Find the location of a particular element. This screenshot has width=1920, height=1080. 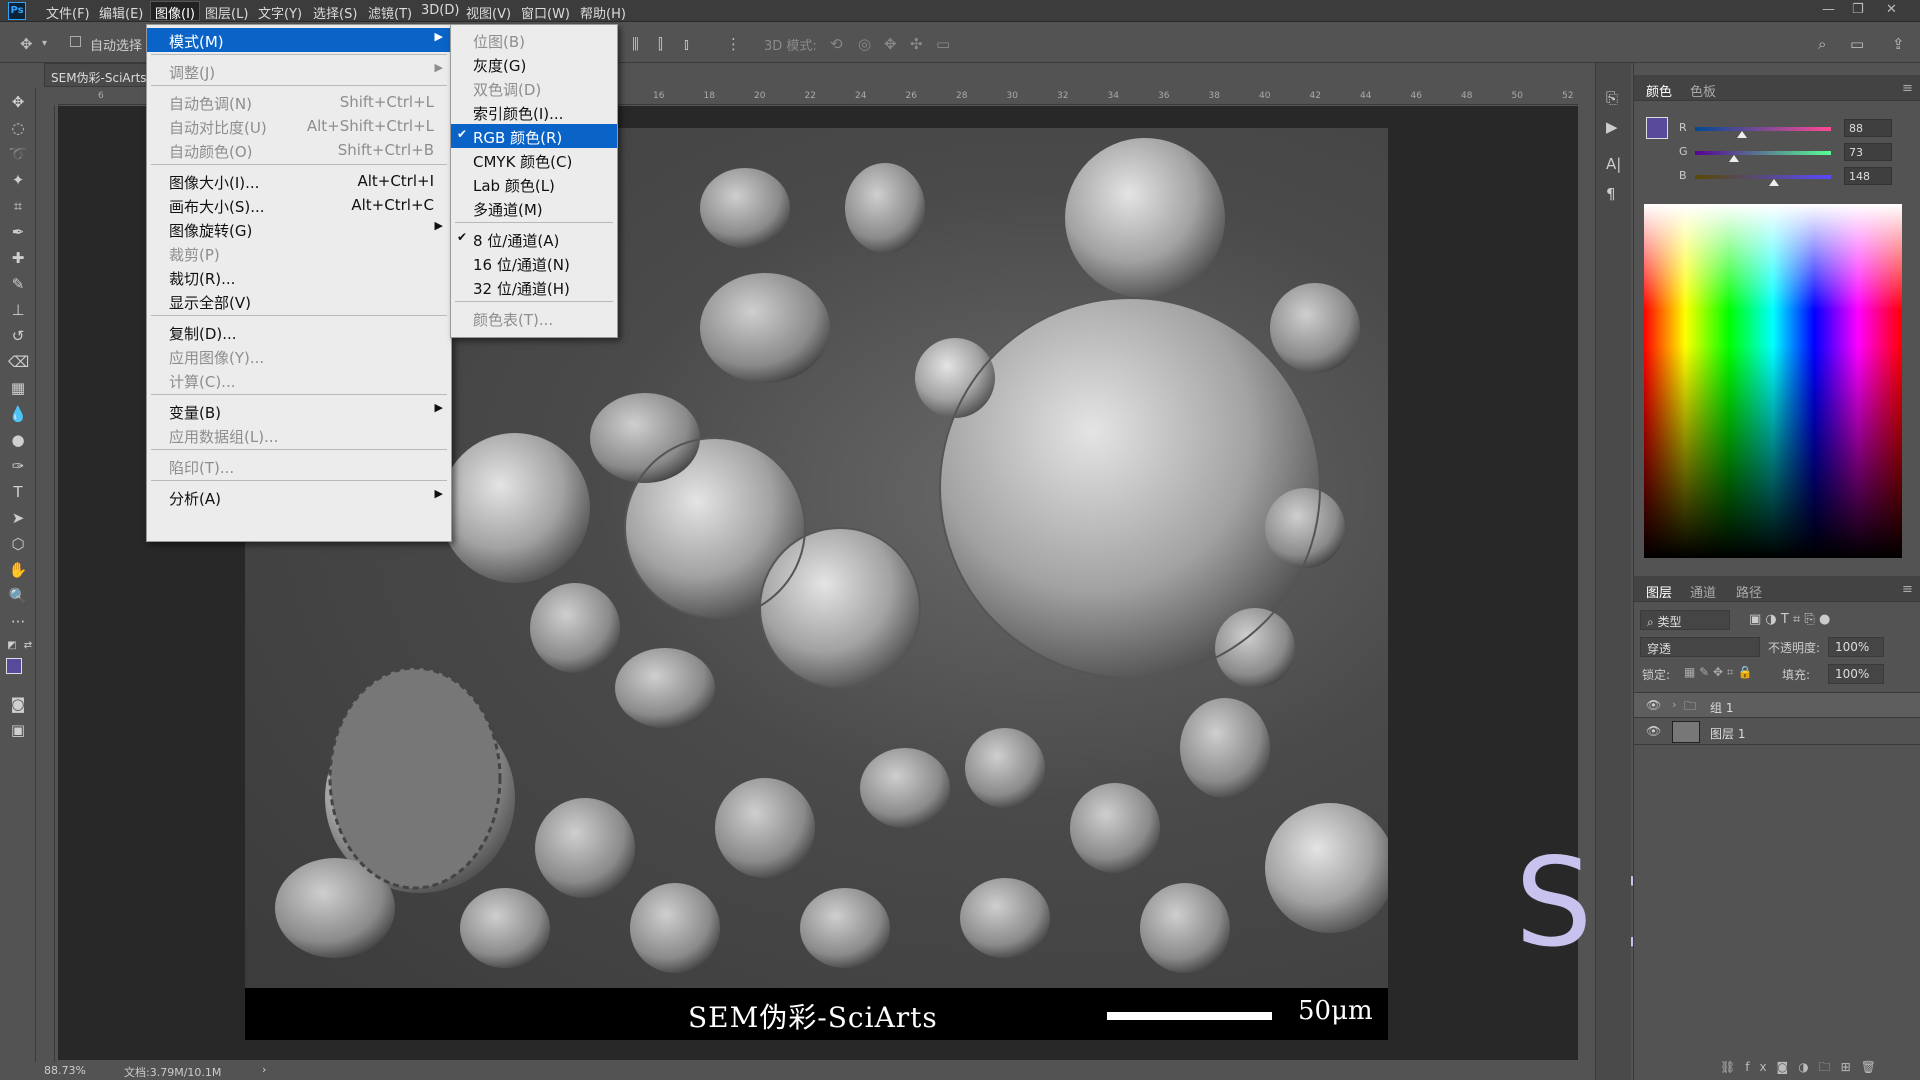

fill-field: 100% is located at coordinates (1856, 674).